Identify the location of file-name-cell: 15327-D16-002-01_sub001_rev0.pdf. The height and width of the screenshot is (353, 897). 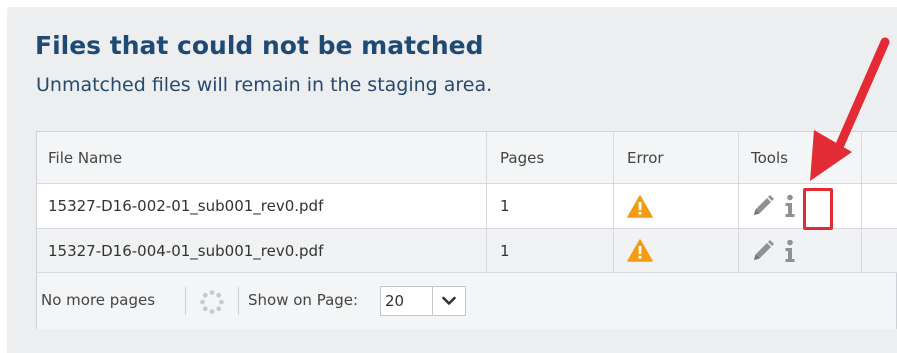
(262, 206).